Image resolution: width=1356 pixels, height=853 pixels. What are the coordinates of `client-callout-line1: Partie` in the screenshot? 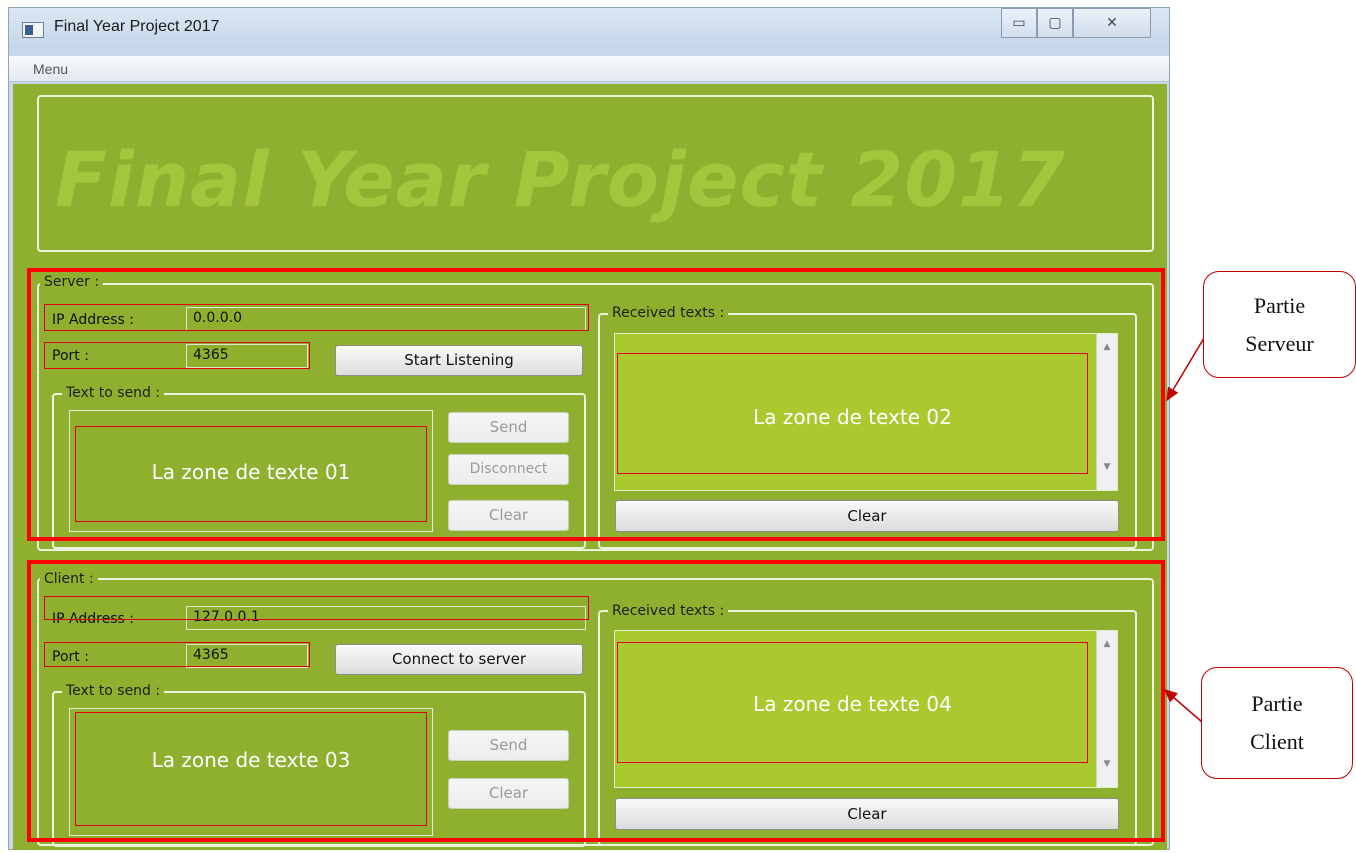 It's located at (1277, 703).